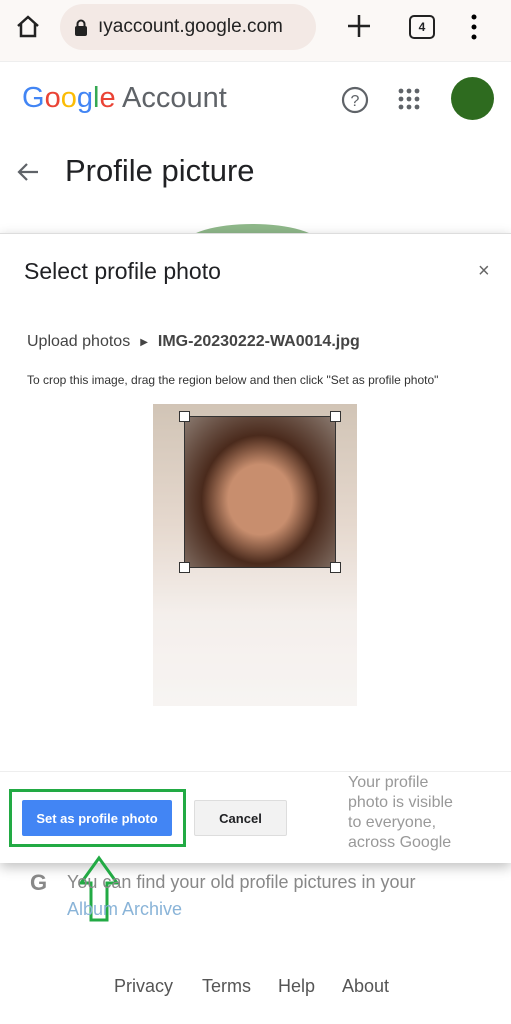 This screenshot has height=1024, width=511. Describe the element at coordinates (474, 27) in the screenshot. I see `more-vert-icon` at that location.